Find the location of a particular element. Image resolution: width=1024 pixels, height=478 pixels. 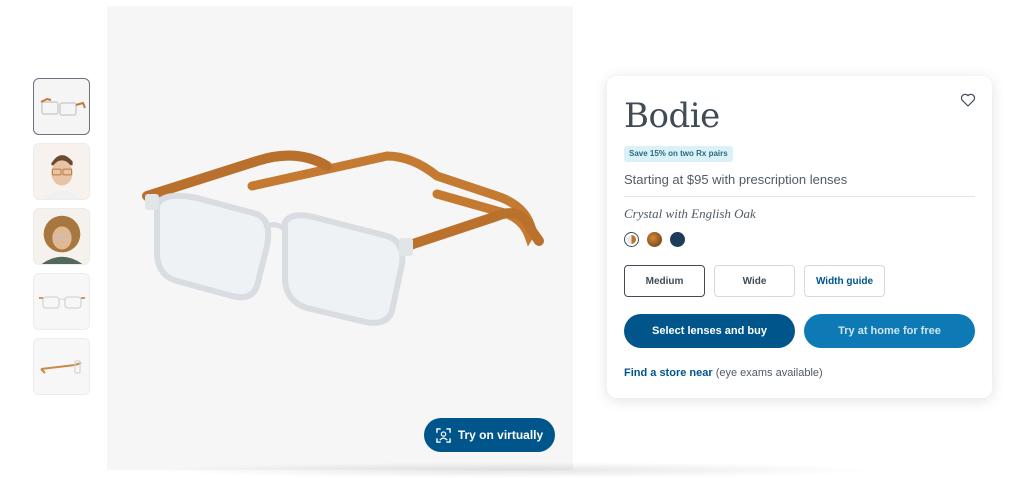

swatch-tortoise is located at coordinates (654, 239).